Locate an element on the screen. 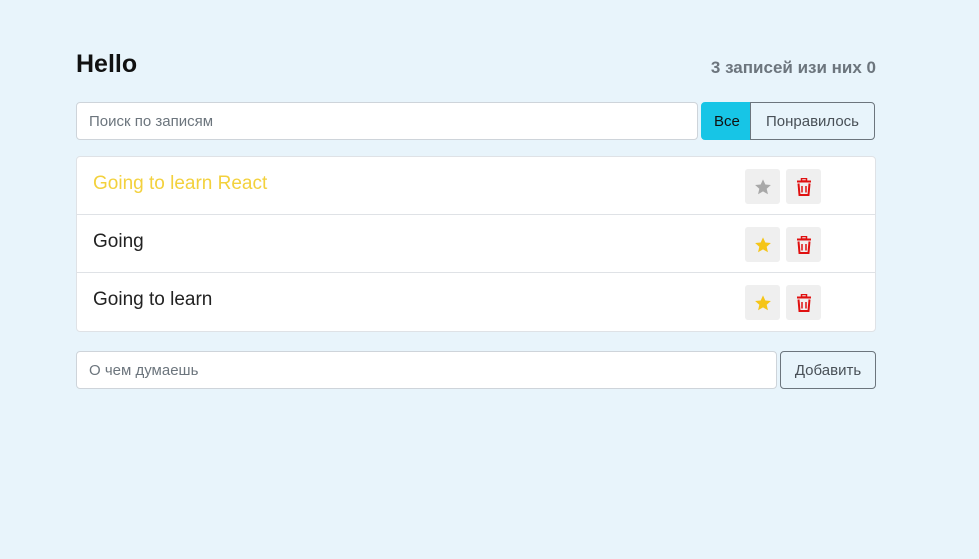 The height and width of the screenshot is (559, 979). post-label: Going is located at coordinates (118, 242).